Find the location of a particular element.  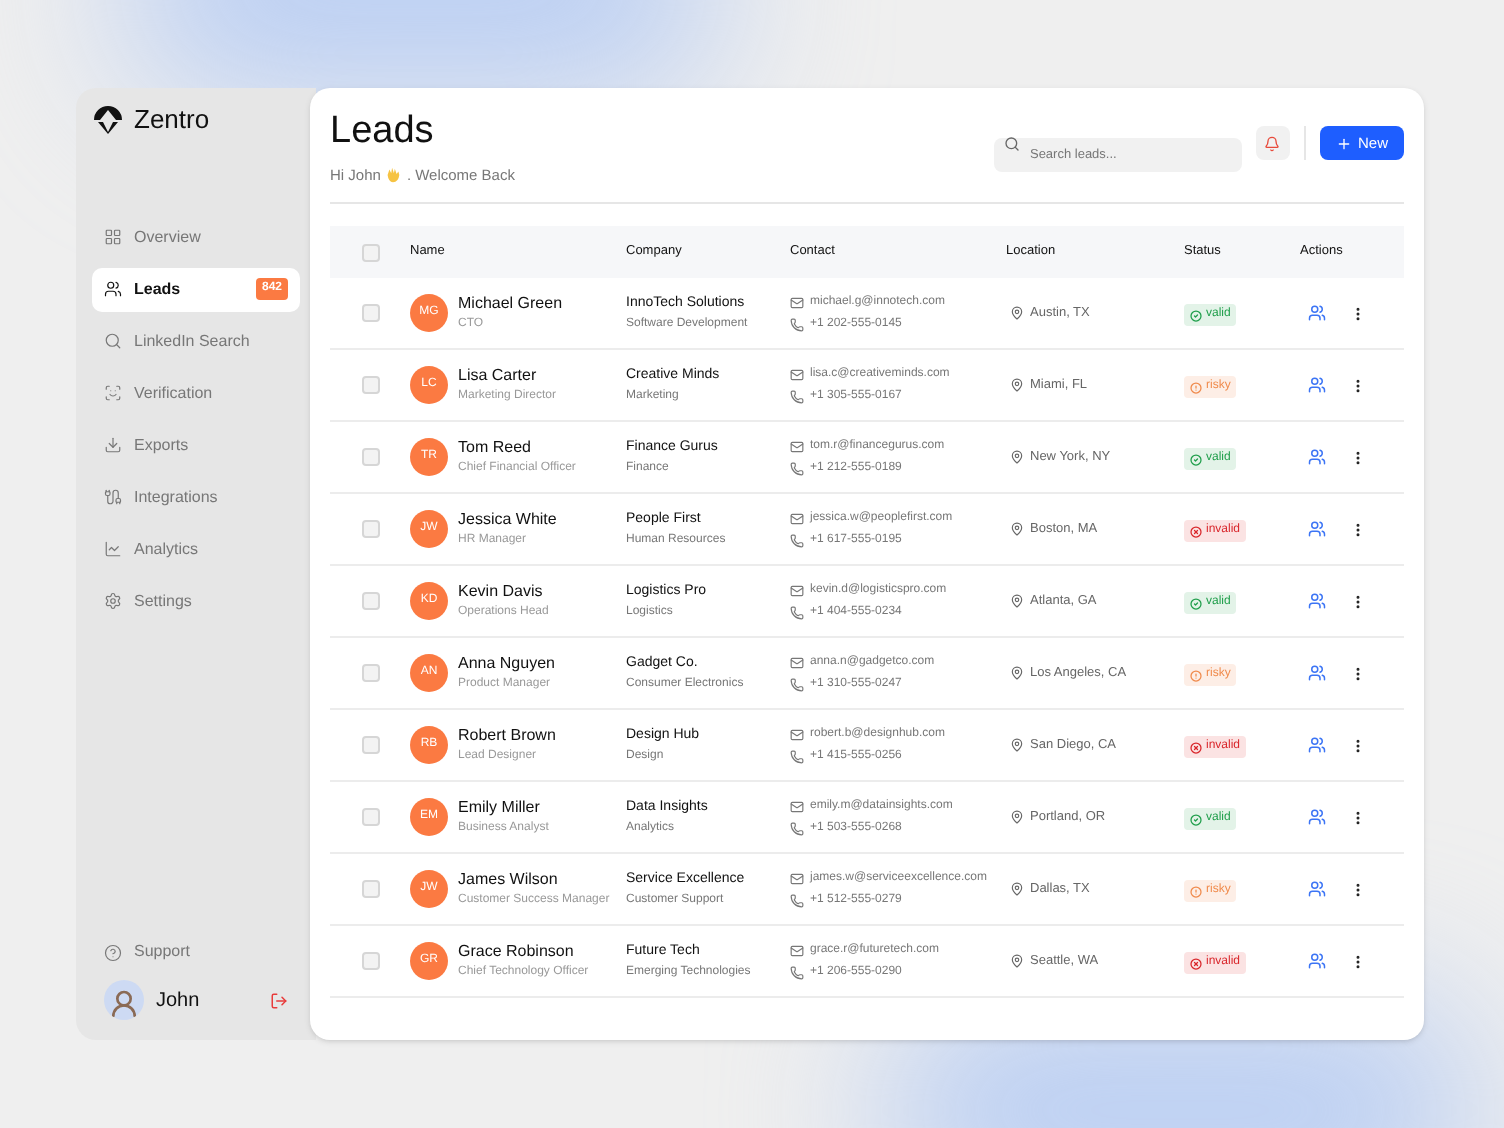

lead-name: James Wilson is located at coordinates (509, 879).